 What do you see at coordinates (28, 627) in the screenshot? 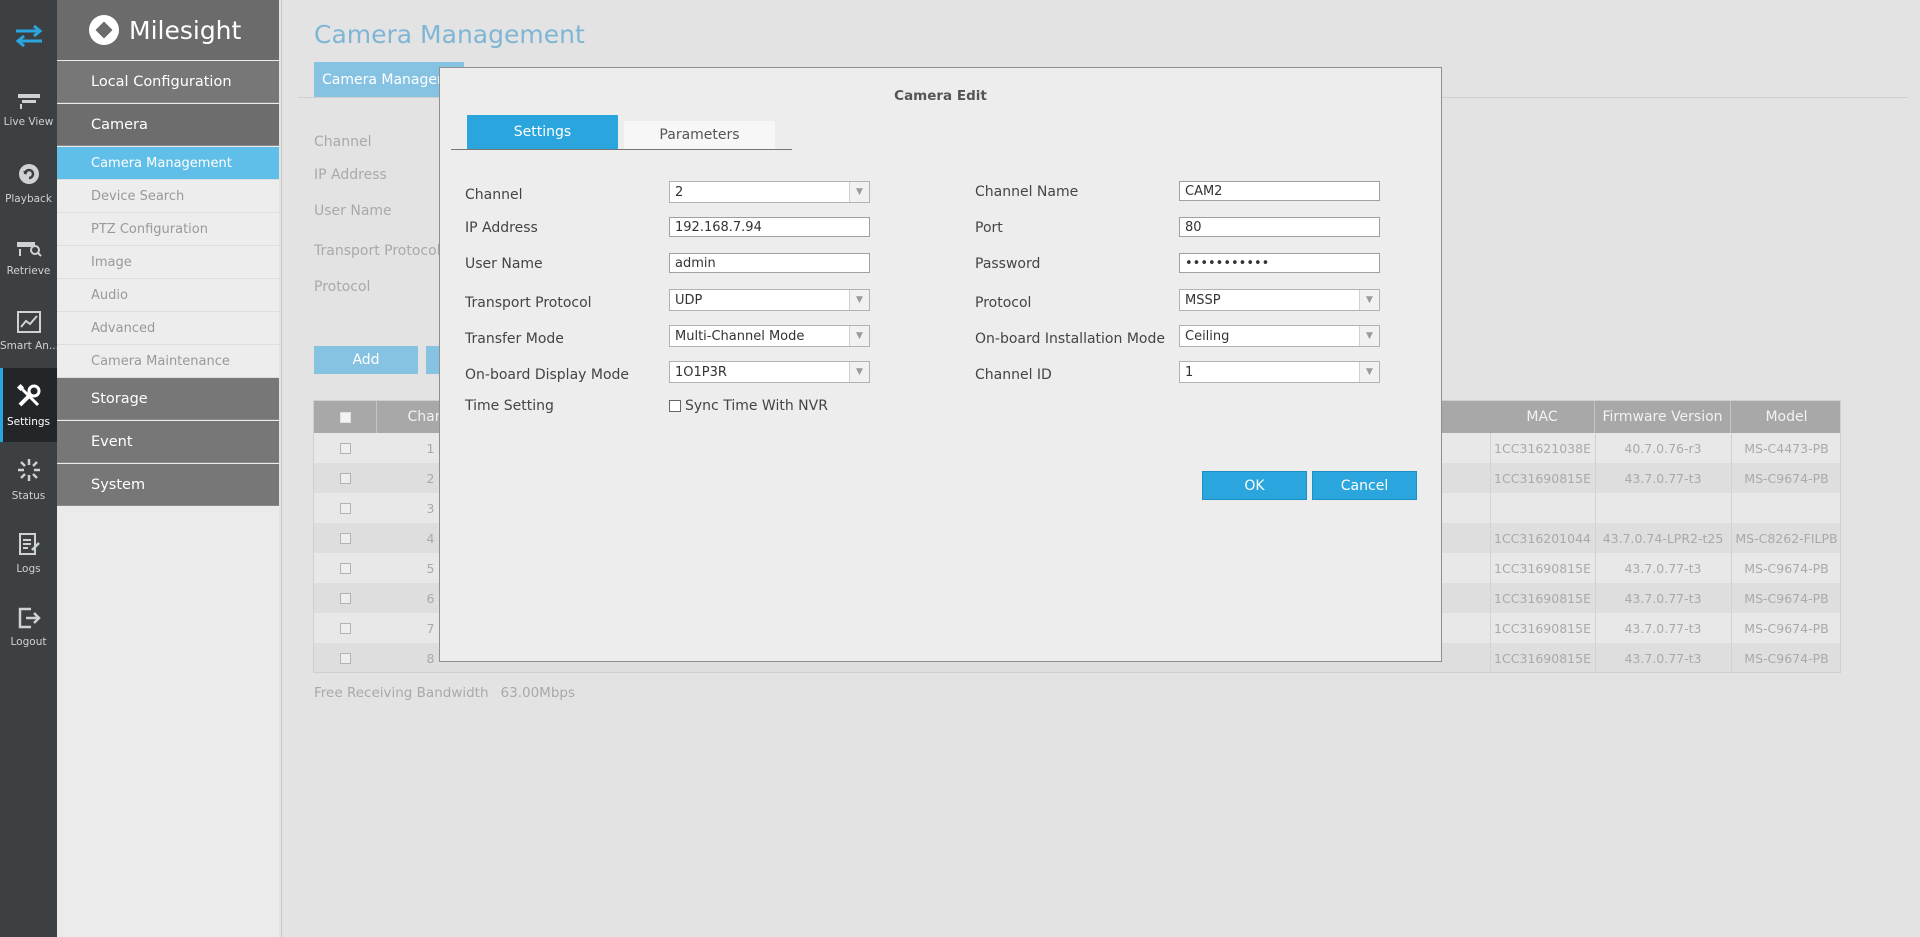
I see `rail-logout: Logout` at bounding box center [28, 627].